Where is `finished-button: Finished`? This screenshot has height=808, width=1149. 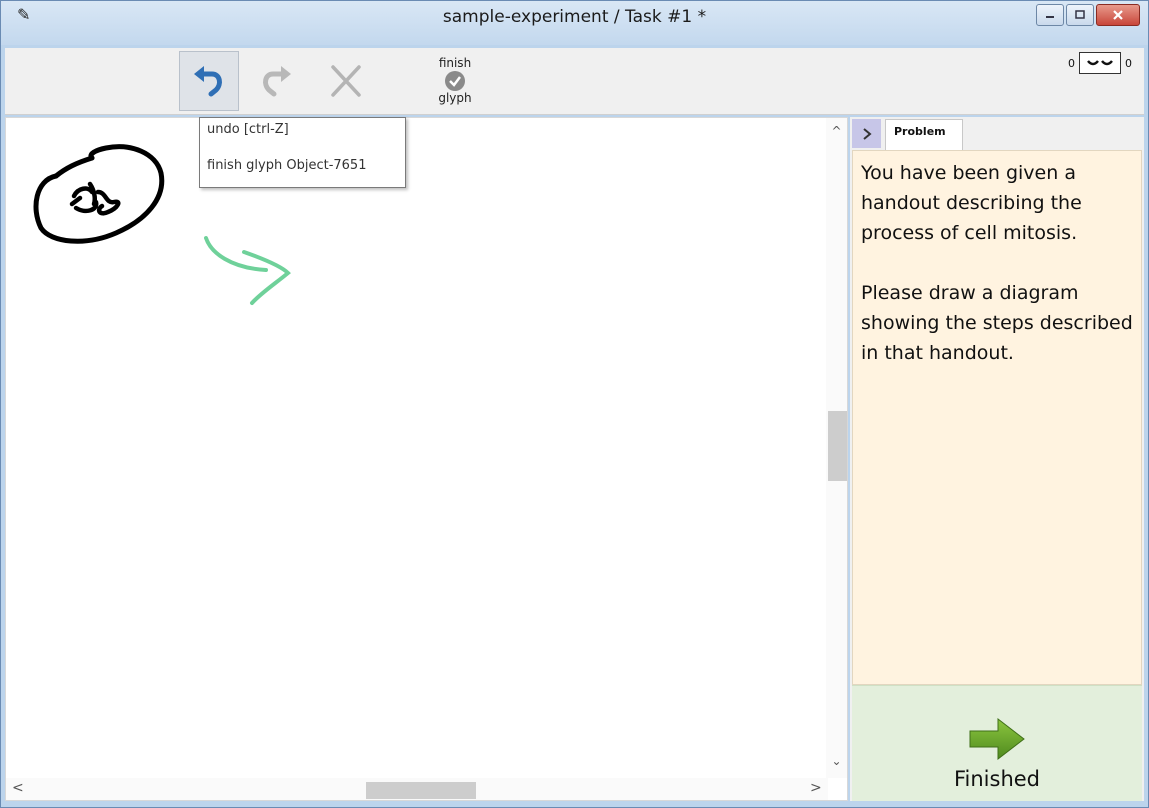
finished-button: Finished is located at coordinates (997, 743).